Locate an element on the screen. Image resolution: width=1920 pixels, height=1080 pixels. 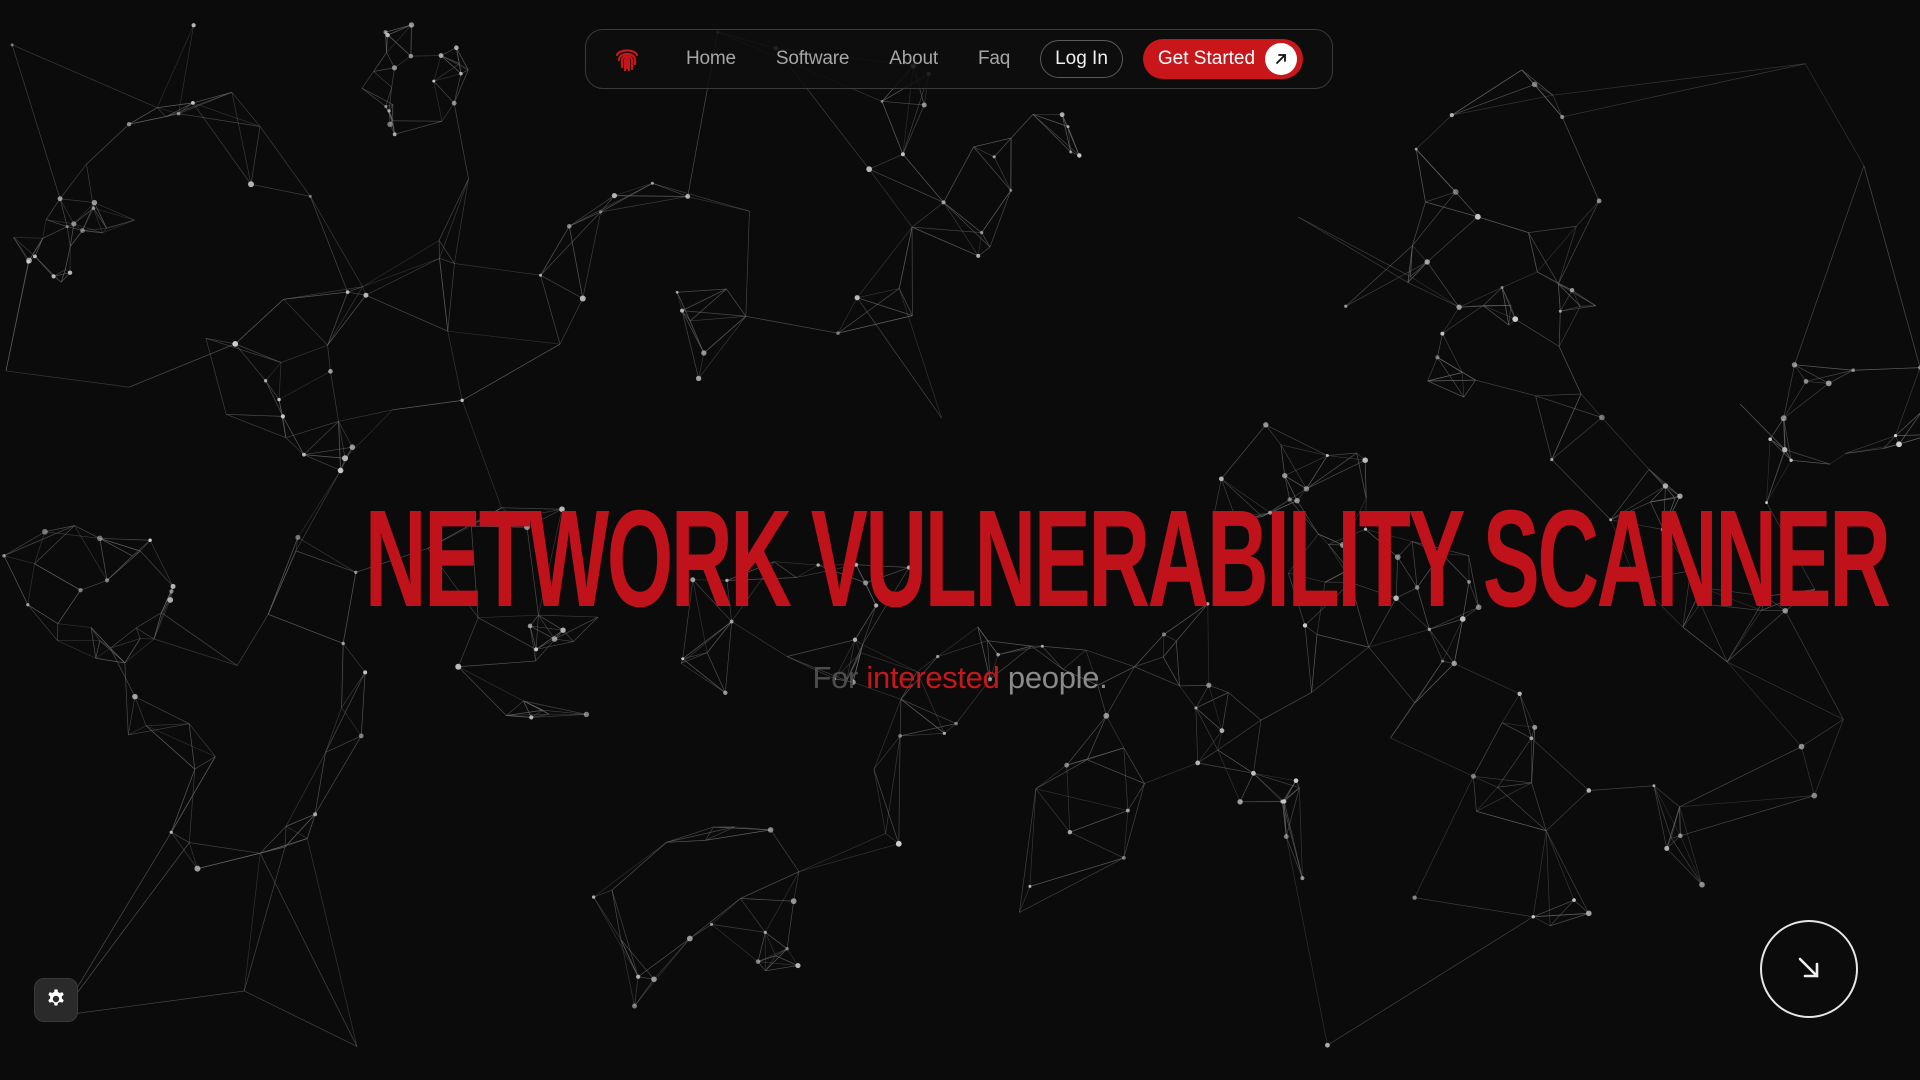
nav-link-faq: Faq is located at coordinates (994, 59).